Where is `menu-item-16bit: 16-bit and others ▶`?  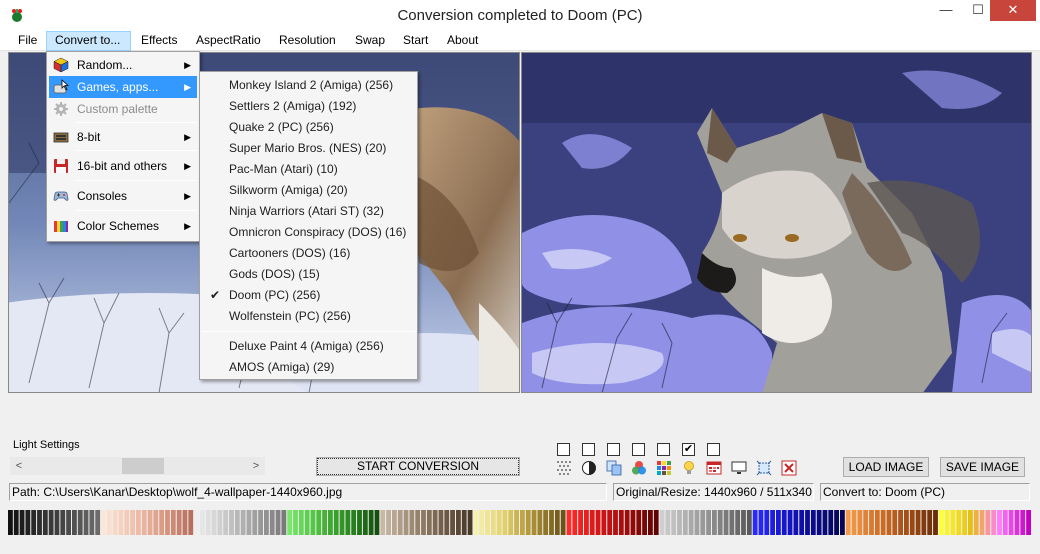
menu-item-16bit: 16-bit and others ▶ is located at coordinates (123, 166).